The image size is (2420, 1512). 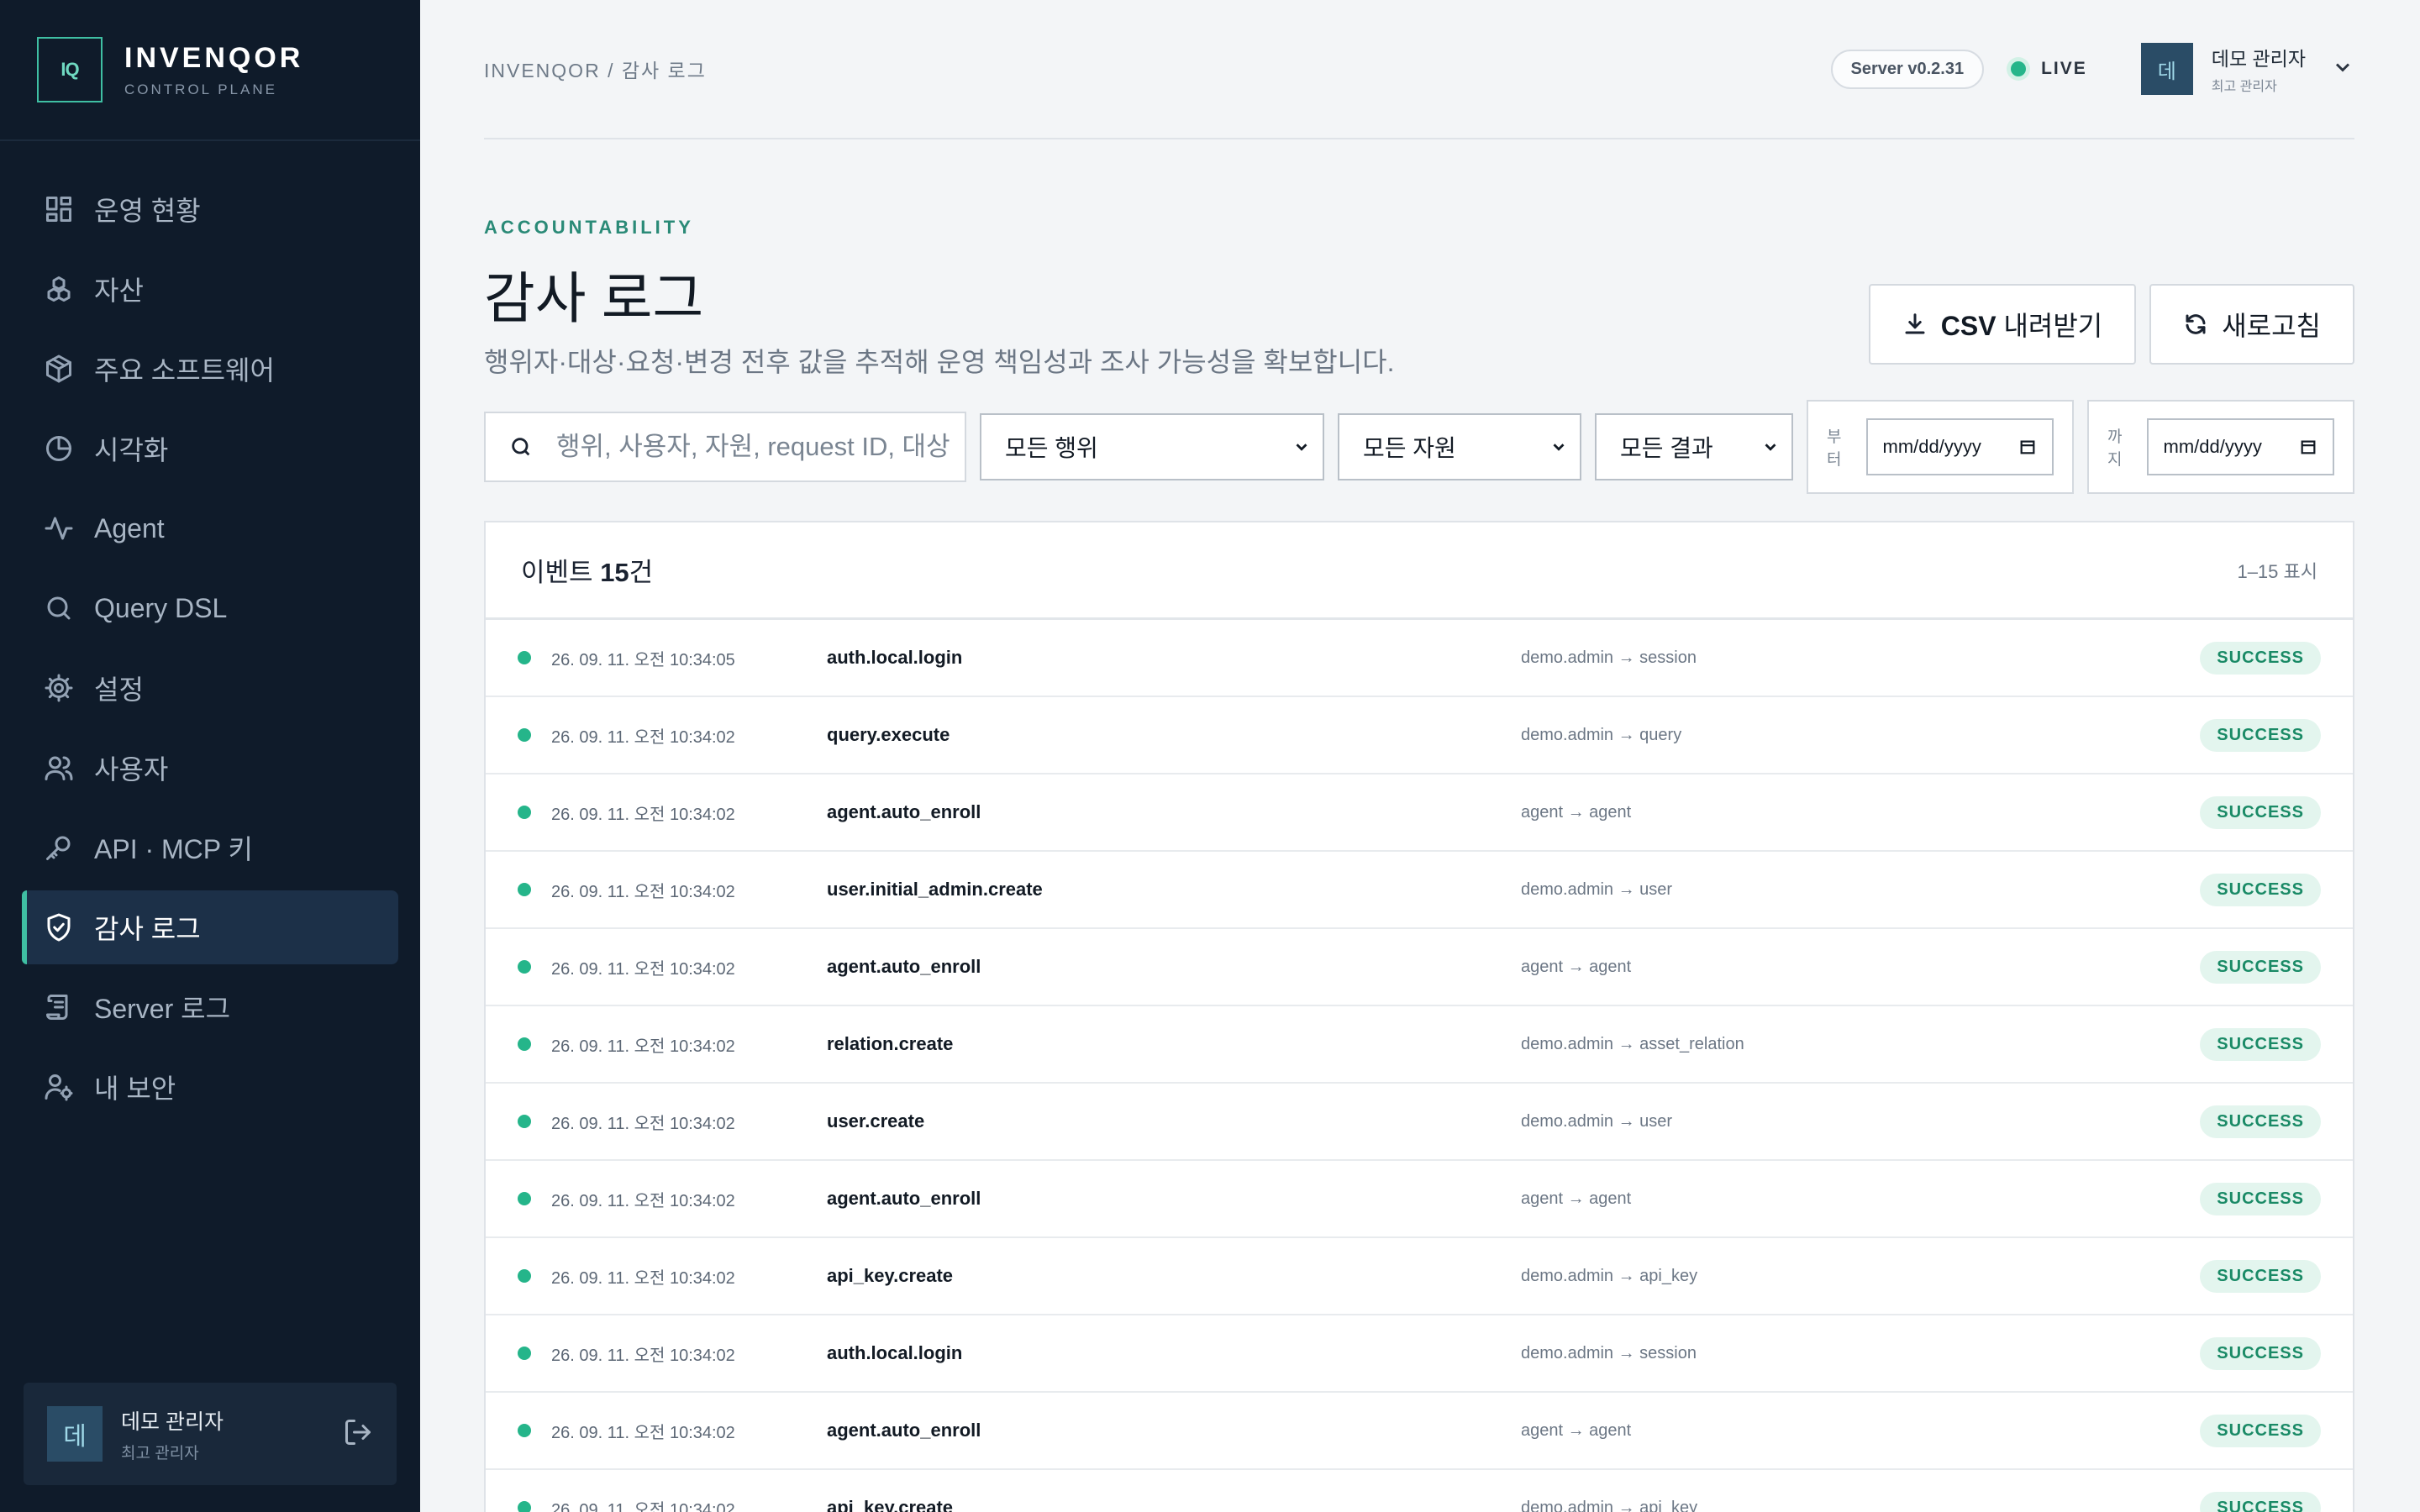 What do you see at coordinates (521, 447) in the screenshot?
I see `search-icon` at bounding box center [521, 447].